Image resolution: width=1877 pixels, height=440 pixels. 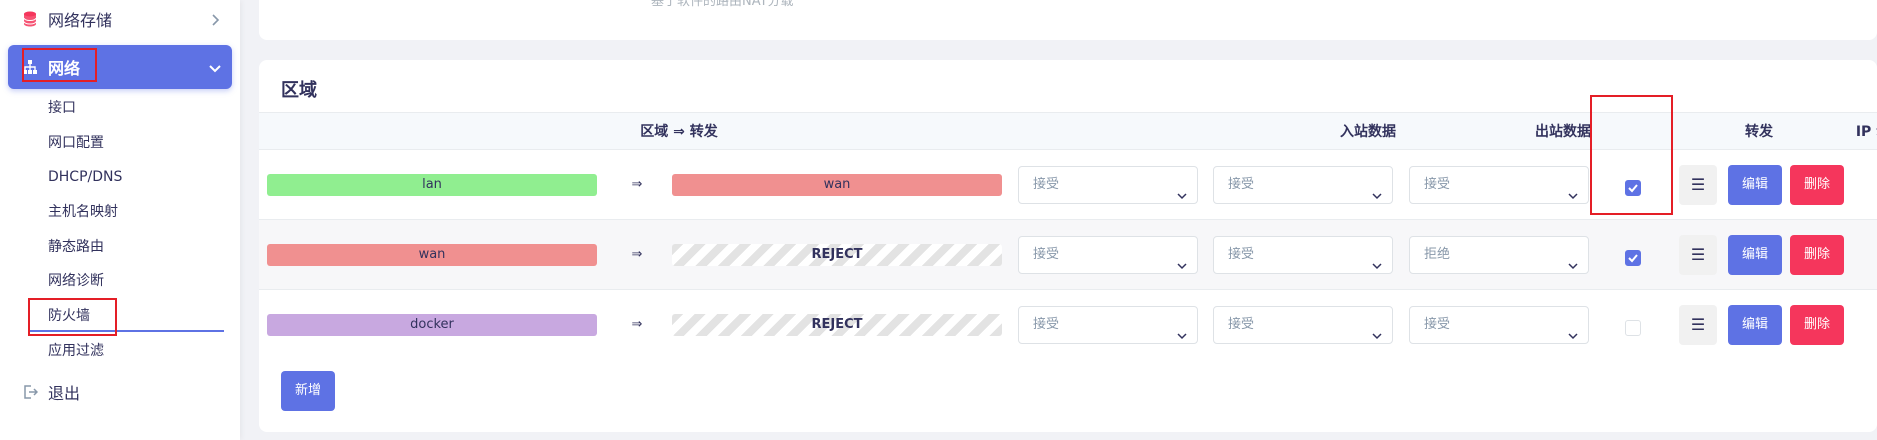 I want to click on zones-title: 区域, so click(x=299, y=90).